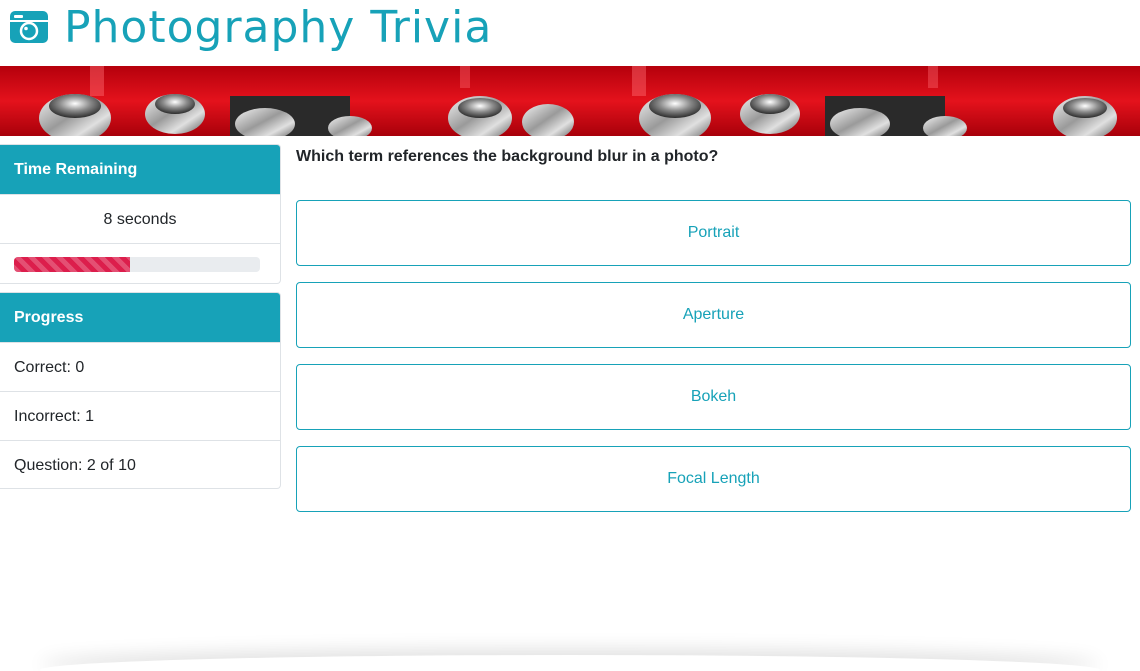 The height and width of the screenshot is (671, 1140). What do you see at coordinates (140, 464) in the screenshot?
I see `question-counter: Question: 2 of 10` at bounding box center [140, 464].